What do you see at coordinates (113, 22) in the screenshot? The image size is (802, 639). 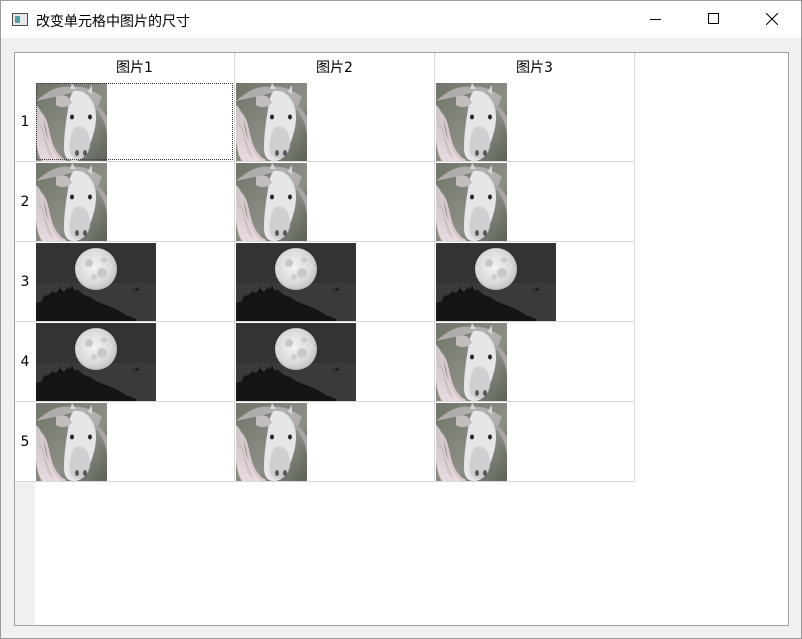 I see `window-title: 改变单元格中图片的尺寸` at bounding box center [113, 22].